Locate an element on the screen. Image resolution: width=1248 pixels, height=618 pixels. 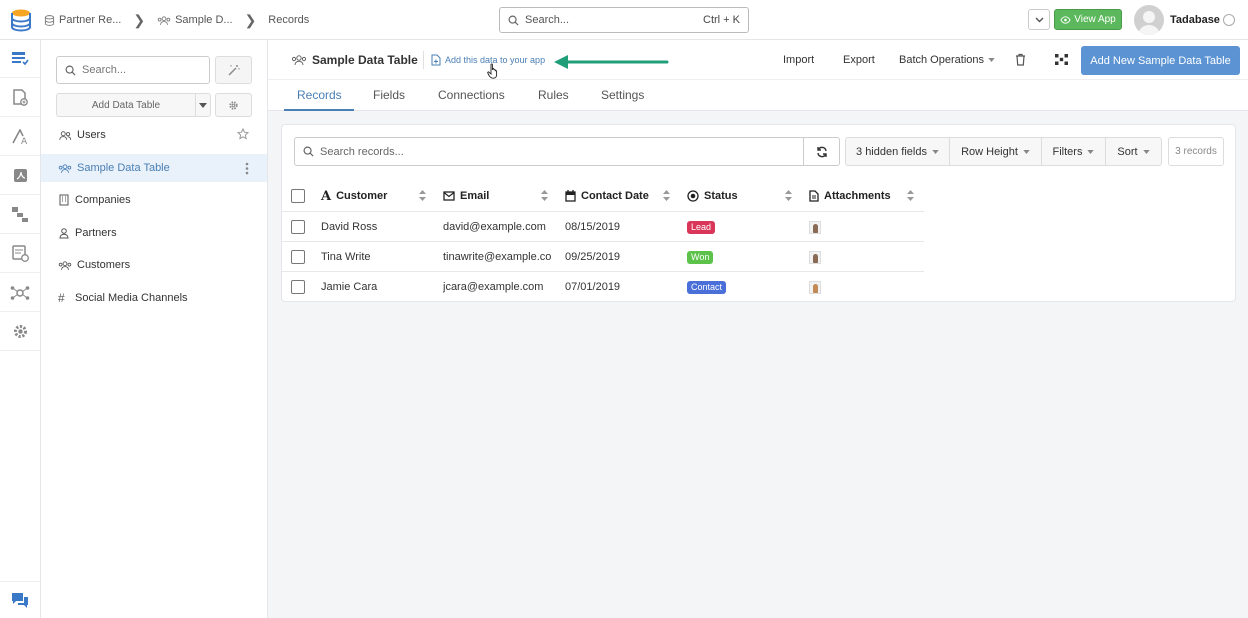
tab-rules: Rules is located at coordinates (553, 95).